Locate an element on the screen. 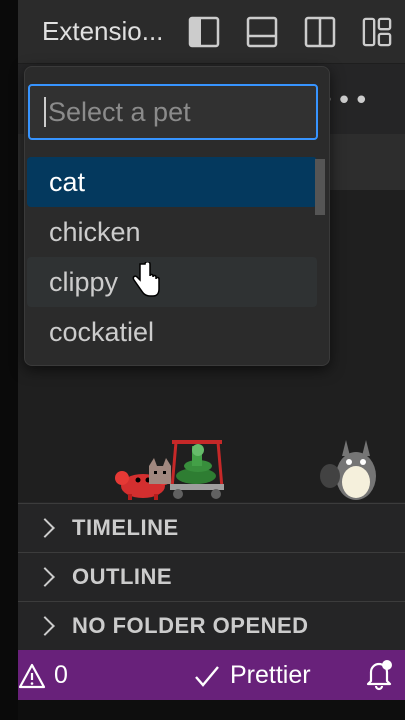 The width and height of the screenshot is (405, 720). customize-layout-icon is located at coordinates (377, 32).